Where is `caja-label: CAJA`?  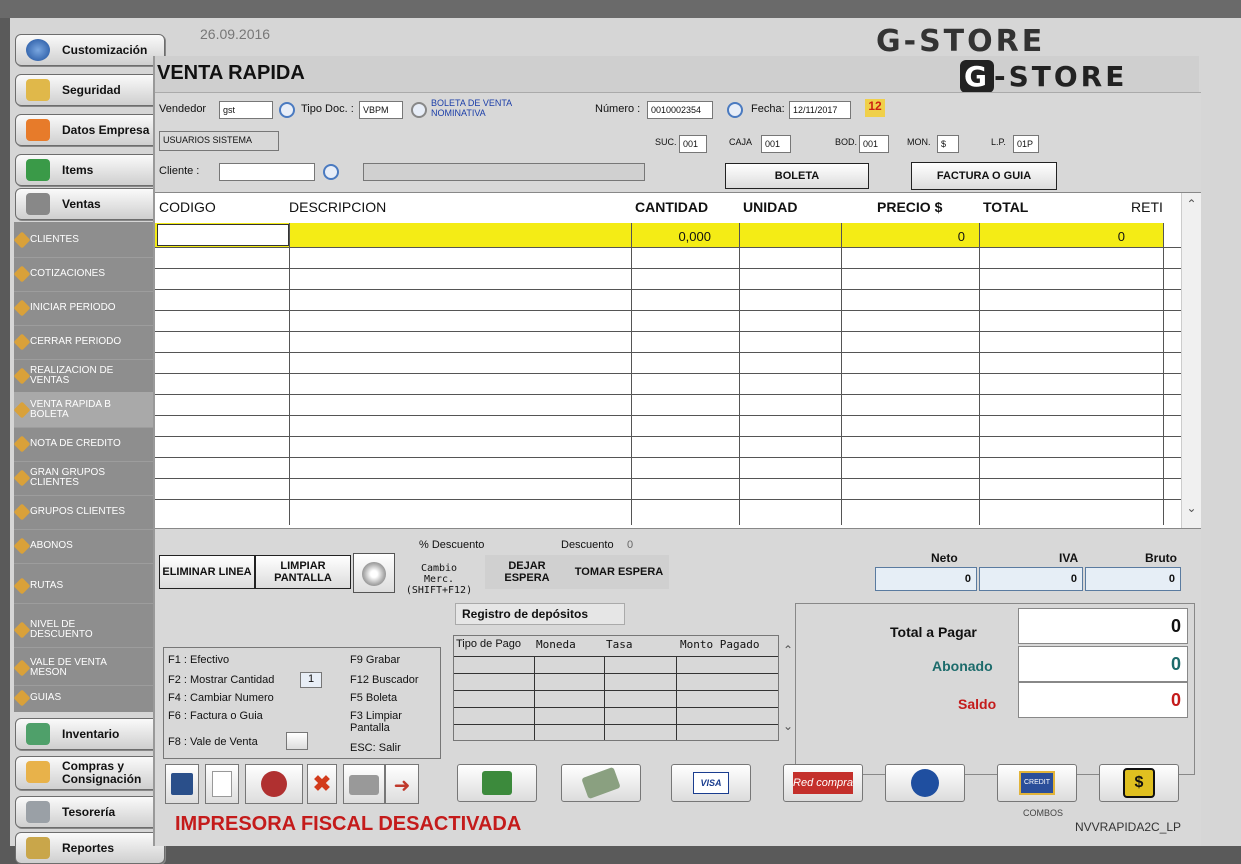
caja-label: CAJA is located at coordinates (741, 142).